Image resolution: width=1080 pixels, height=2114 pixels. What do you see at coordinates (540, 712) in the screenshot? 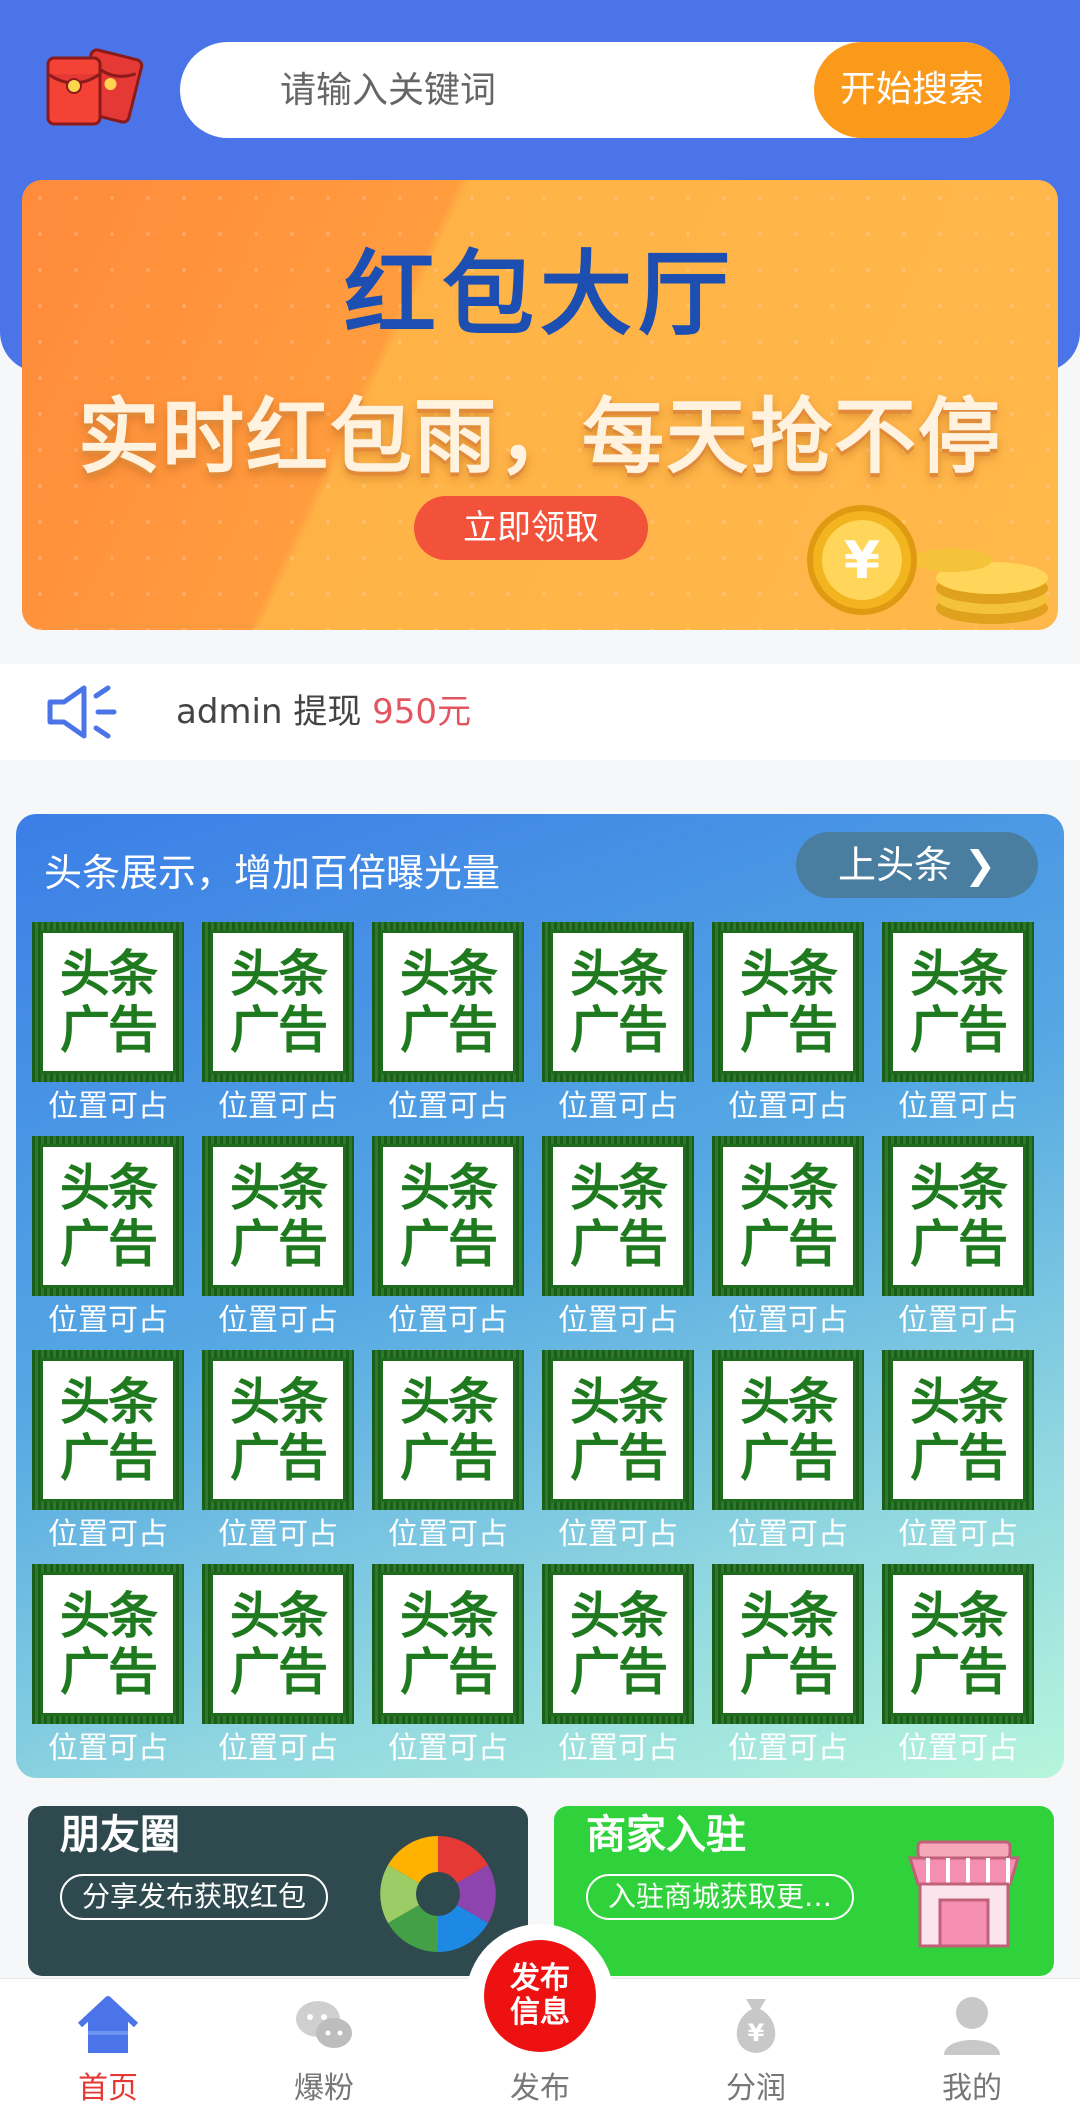
I see `withdraw-notice-bar: admin 提现 950元` at bounding box center [540, 712].